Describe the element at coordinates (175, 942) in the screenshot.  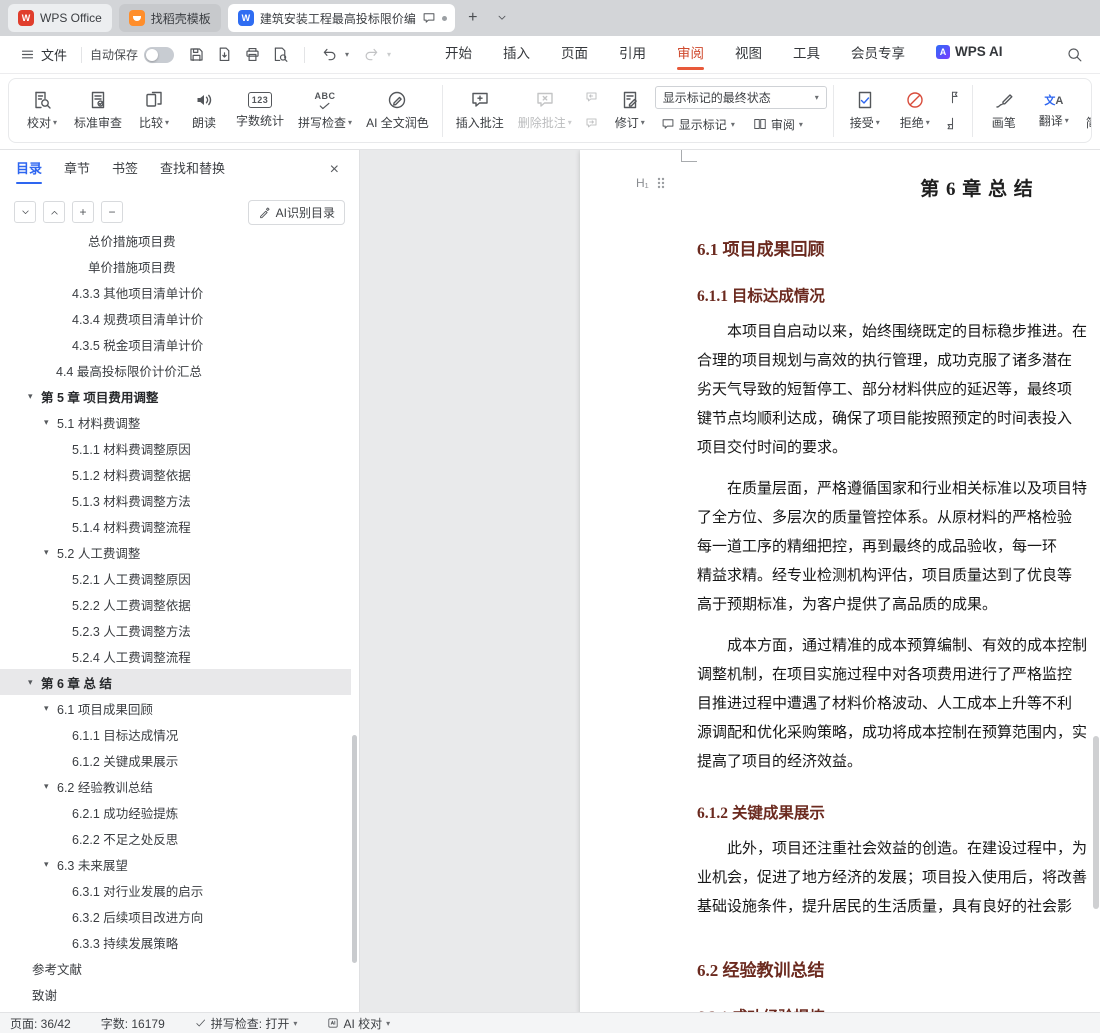
I see `toc-item: 6.3.3 持续发展策略` at that location.